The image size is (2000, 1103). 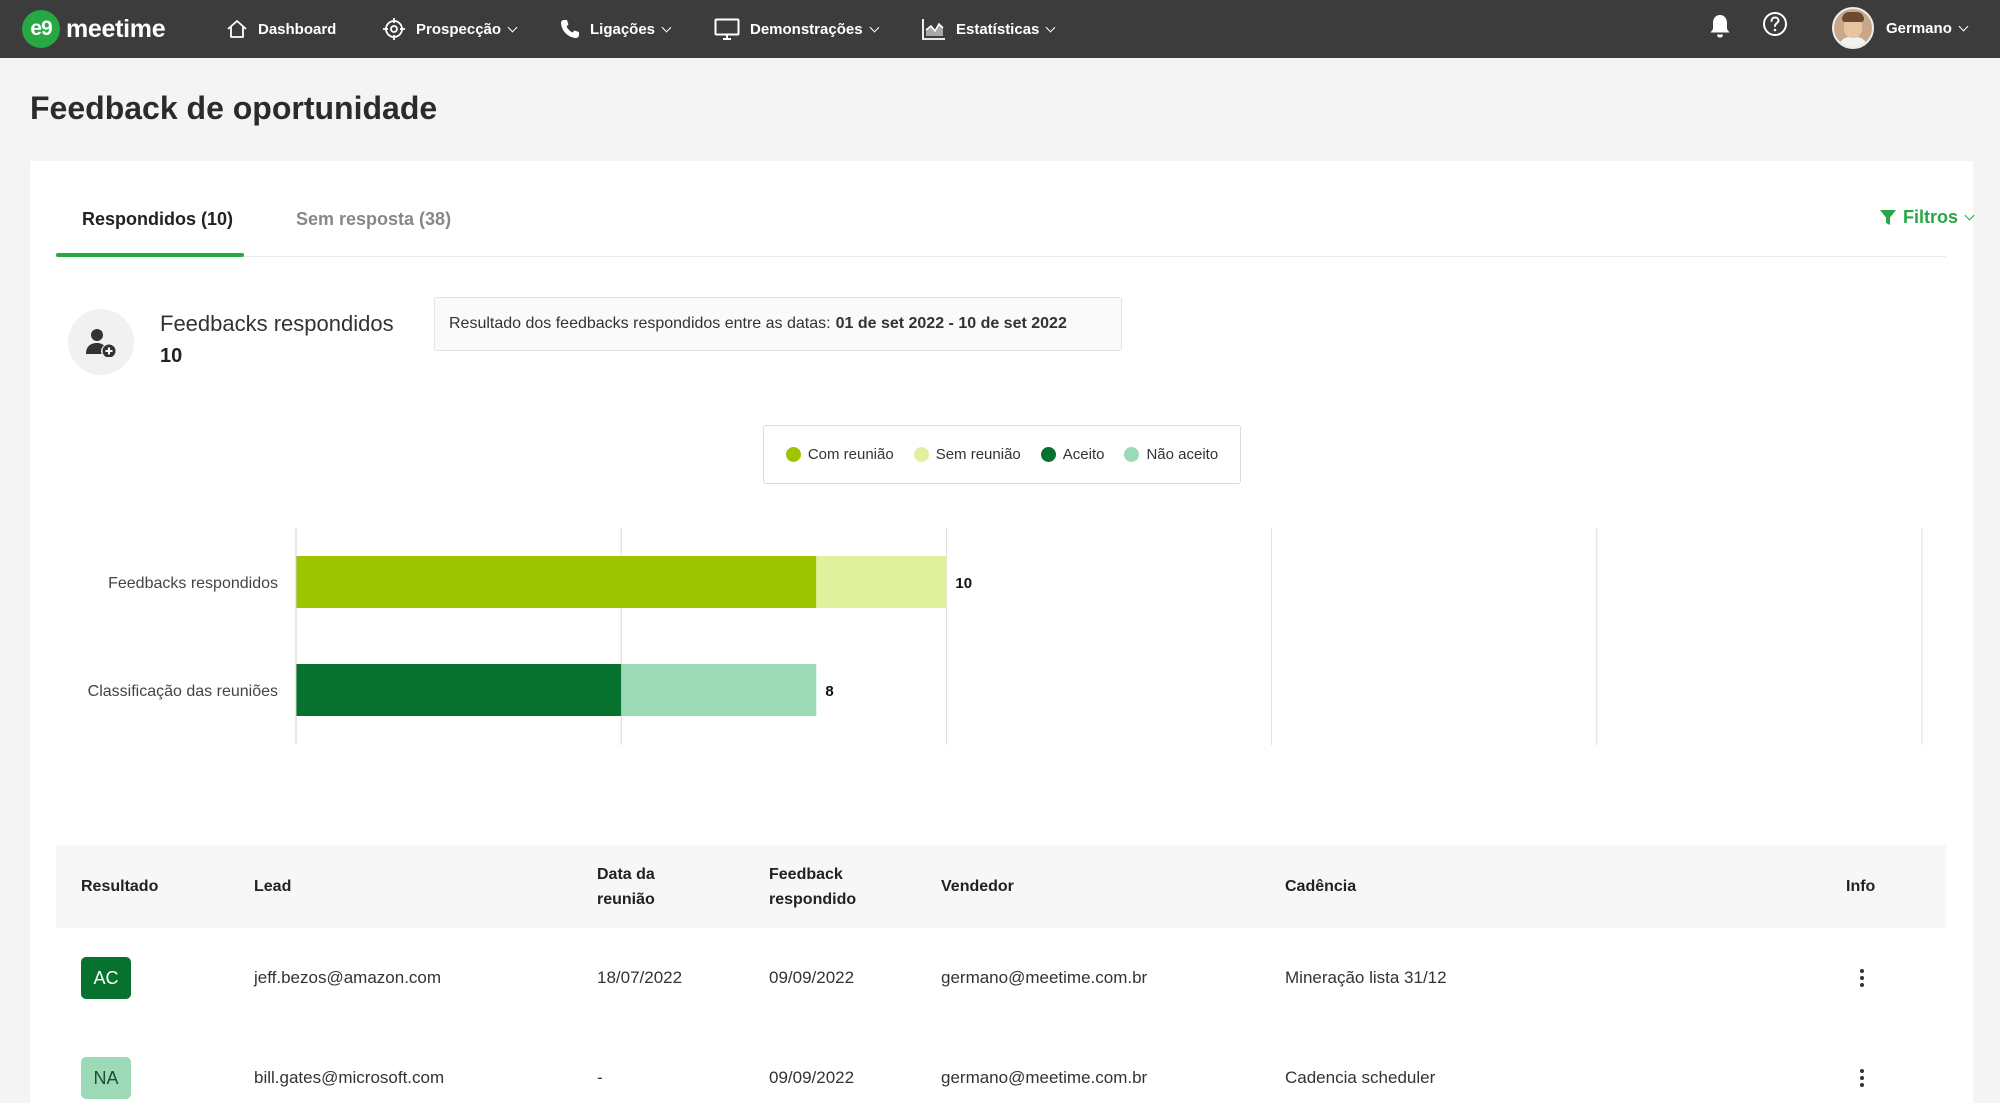 What do you see at coordinates (600, 1077) in the screenshot?
I see `row-data-reuniao: -` at bounding box center [600, 1077].